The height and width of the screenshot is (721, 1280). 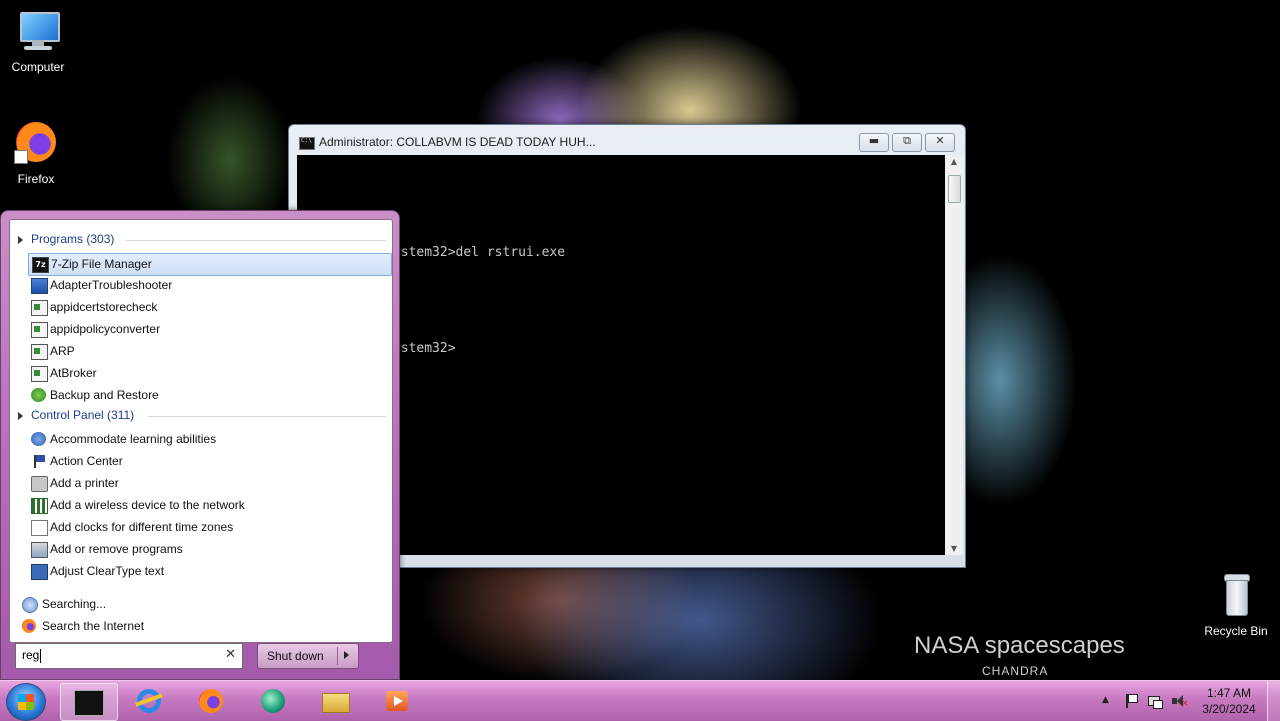 I want to click on volume-muted-icon: ✕, so click(x=1180, y=701).